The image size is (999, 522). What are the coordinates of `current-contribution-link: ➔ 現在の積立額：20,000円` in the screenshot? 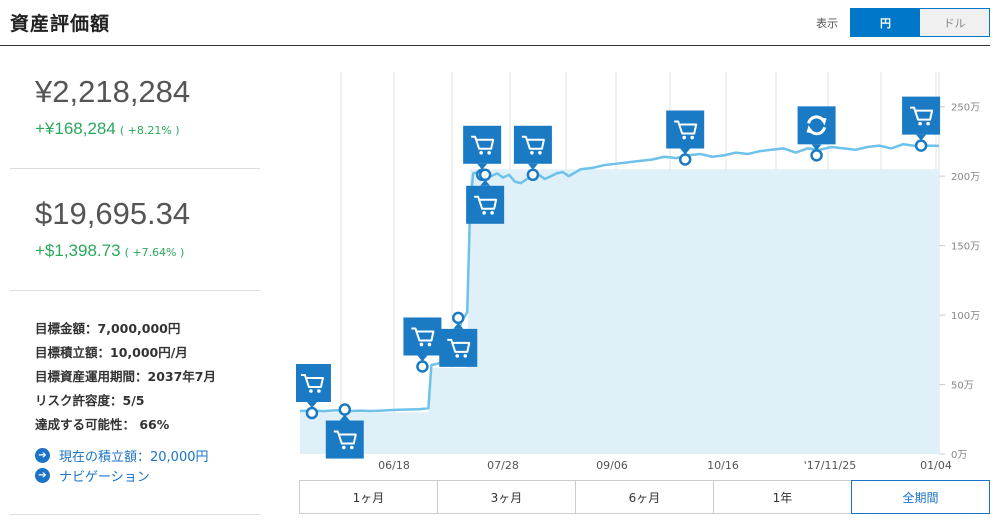 It's located at (122, 455).